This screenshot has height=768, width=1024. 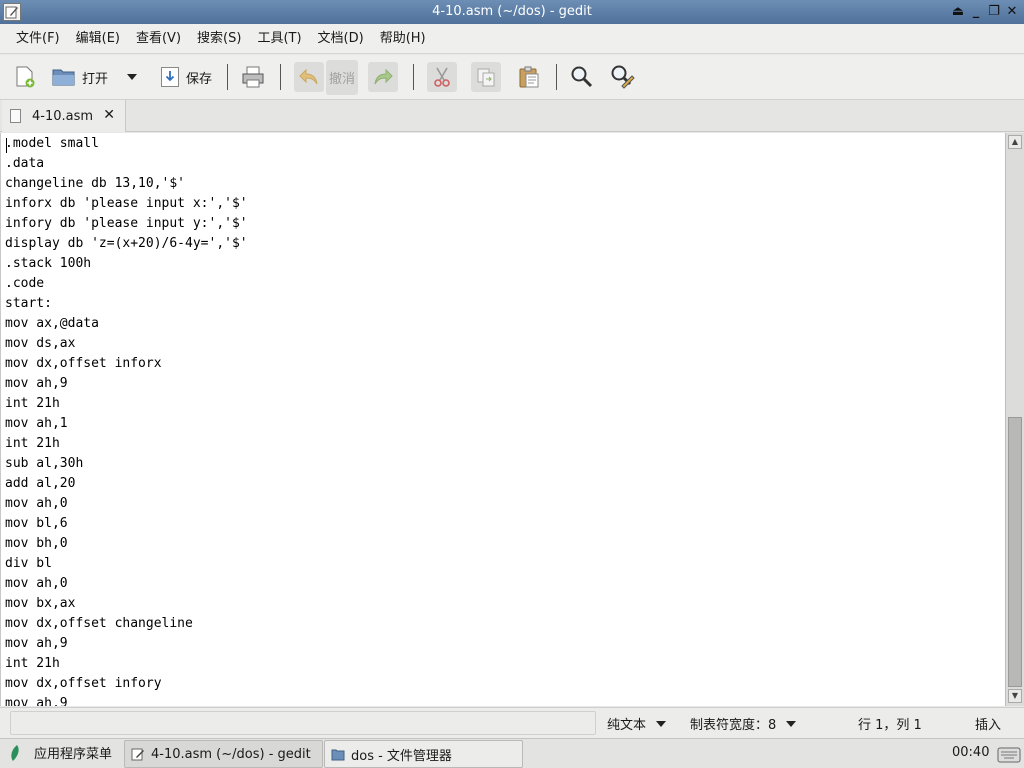 I want to click on redo-icon, so click(x=383, y=76).